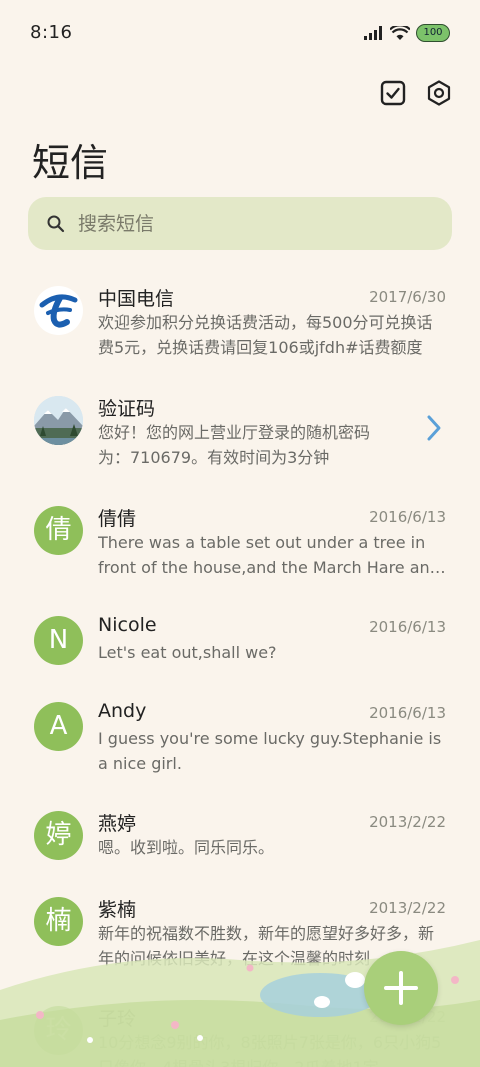 This screenshot has height=1067, width=480. What do you see at coordinates (136, 299) in the screenshot?
I see `contact-name: 中国电信` at bounding box center [136, 299].